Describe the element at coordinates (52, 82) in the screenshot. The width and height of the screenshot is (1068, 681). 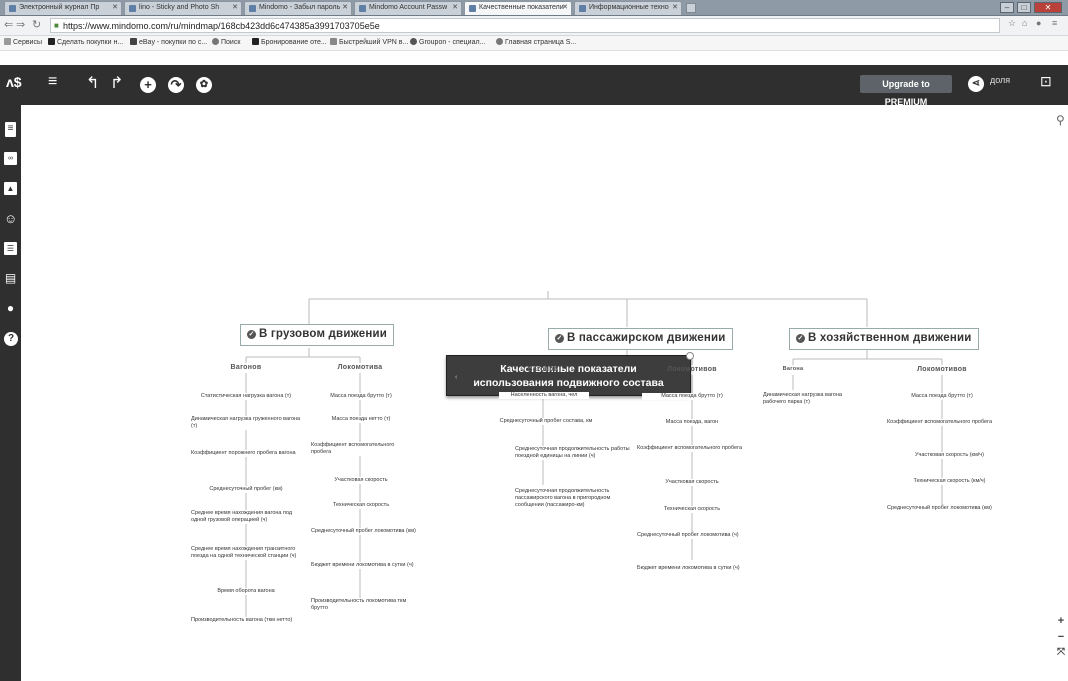
I see `hamburger-menu-icon: ≡` at that location.